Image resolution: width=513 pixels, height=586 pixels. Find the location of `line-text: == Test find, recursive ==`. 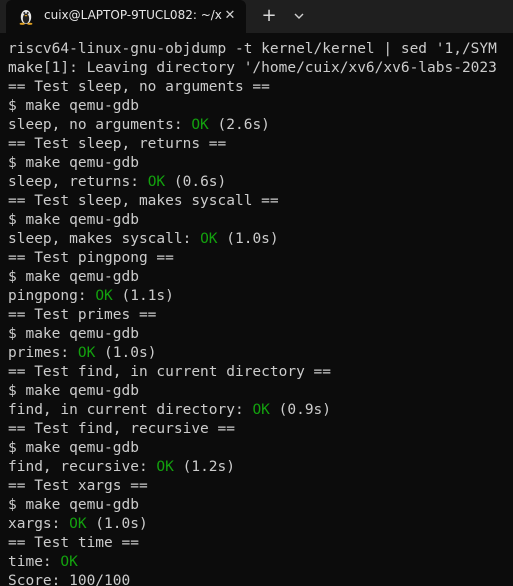

line-text: == Test find, recursive == is located at coordinates (121, 429).